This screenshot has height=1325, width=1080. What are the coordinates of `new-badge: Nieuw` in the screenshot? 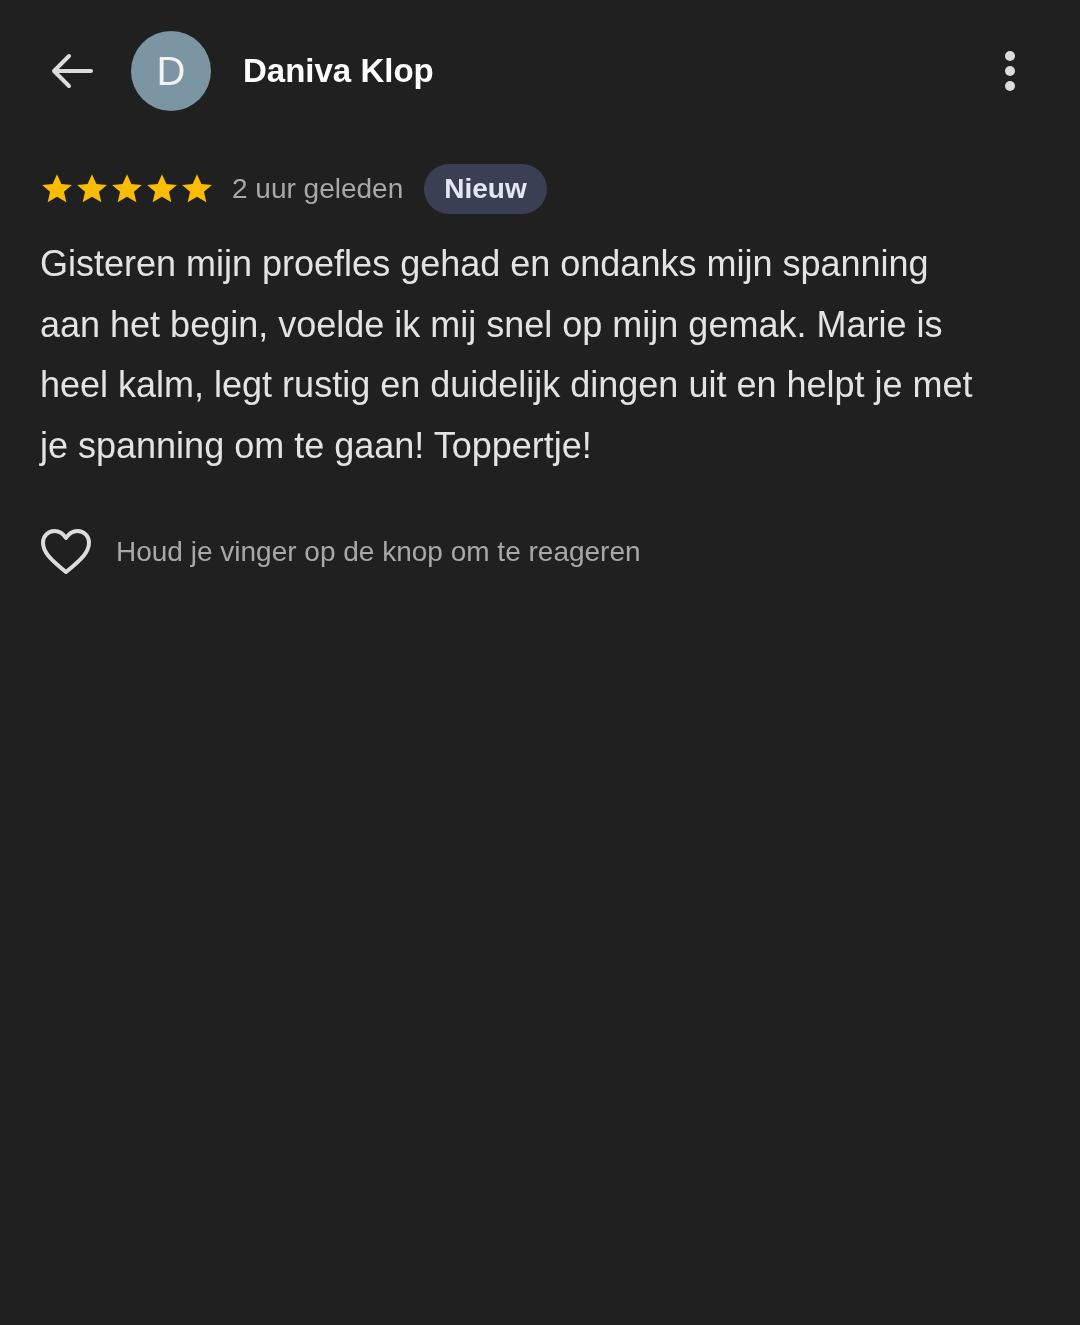 It's located at (485, 189).